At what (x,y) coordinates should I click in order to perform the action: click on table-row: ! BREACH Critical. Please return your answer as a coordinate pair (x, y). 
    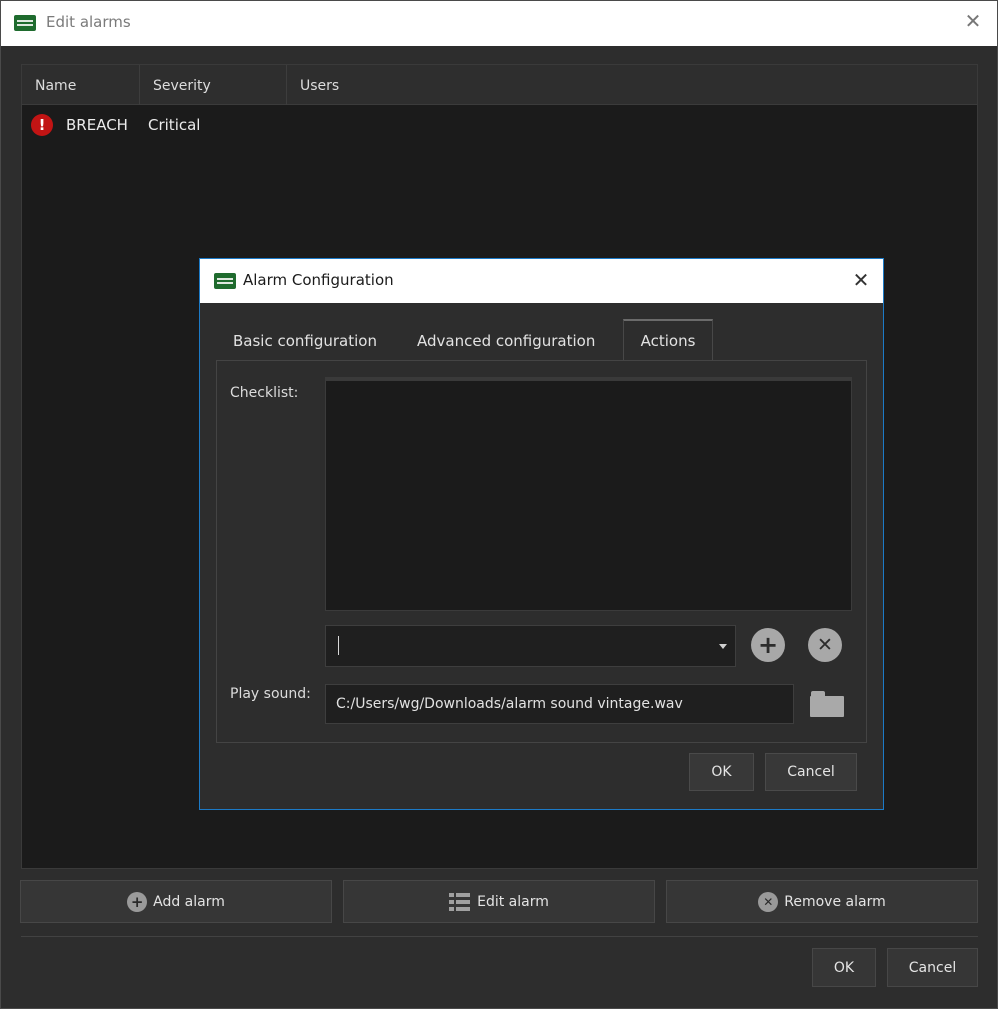
    Looking at the image, I should click on (499, 124).